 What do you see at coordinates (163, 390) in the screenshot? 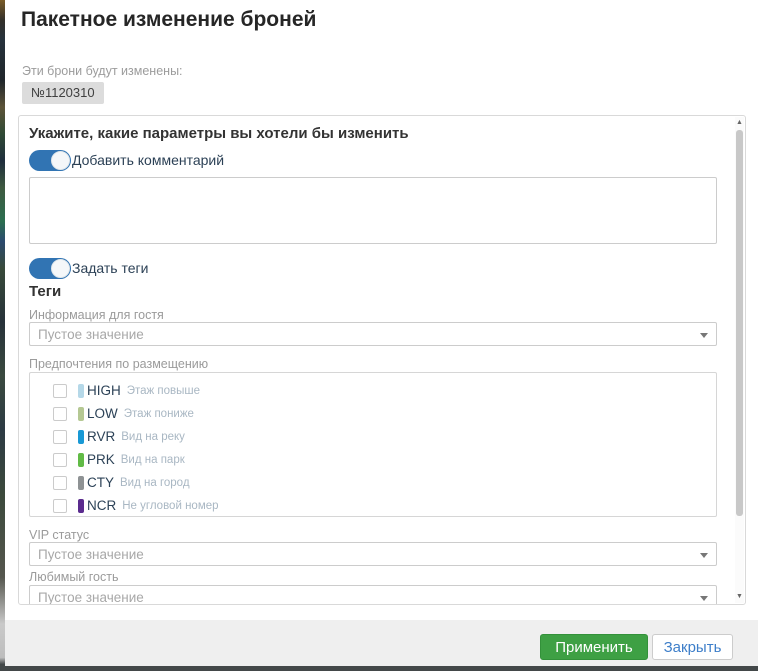
I see `tag-description: Этаж повыше` at bounding box center [163, 390].